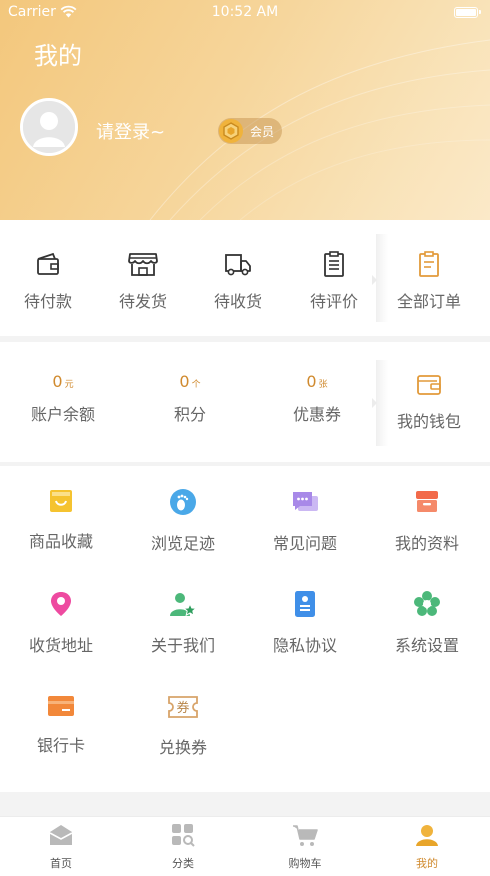 The width and height of the screenshot is (490, 876). What do you see at coordinates (61, 520) in the screenshot?
I see `service-favorites: 商品收藏` at bounding box center [61, 520].